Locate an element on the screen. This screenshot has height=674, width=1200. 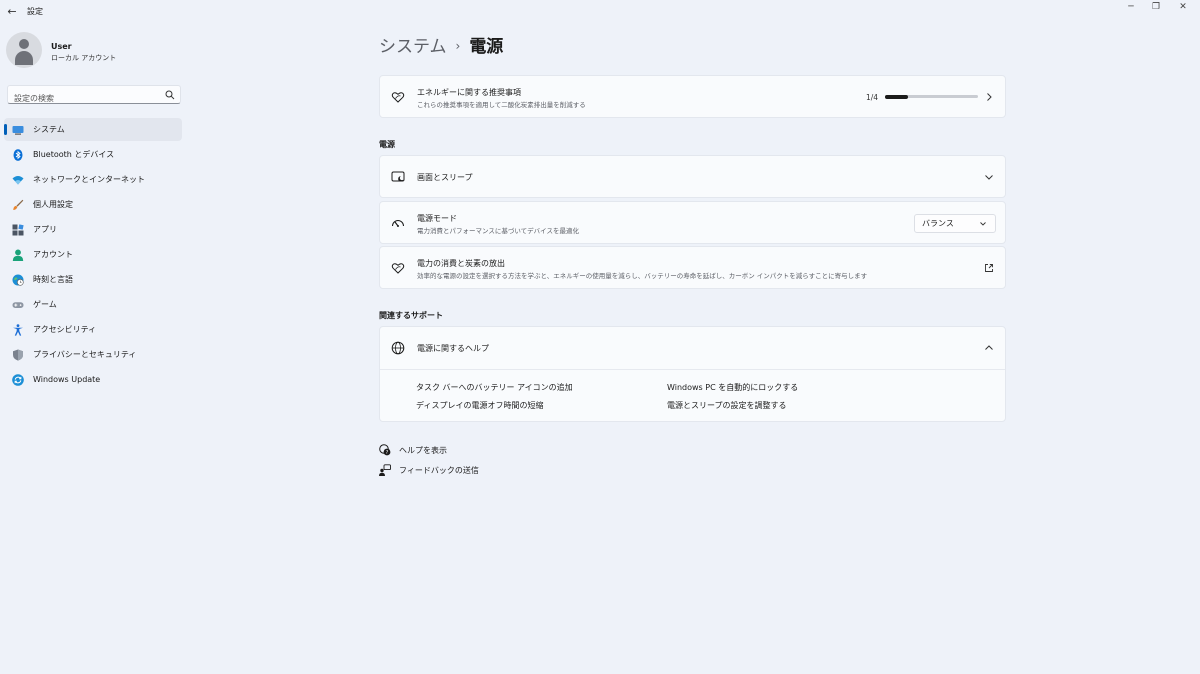
sidebar-item-label: アカウント is located at coordinates (53, 254).